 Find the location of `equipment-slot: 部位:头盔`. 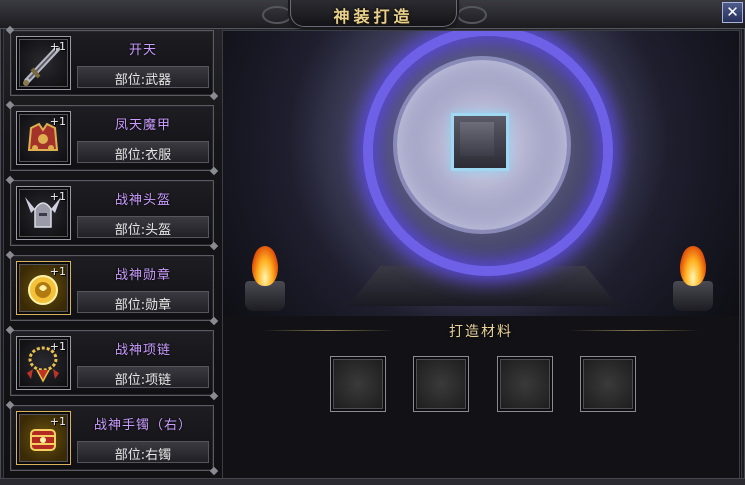

equipment-slot: 部位:头盔 is located at coordinates (143, 230).